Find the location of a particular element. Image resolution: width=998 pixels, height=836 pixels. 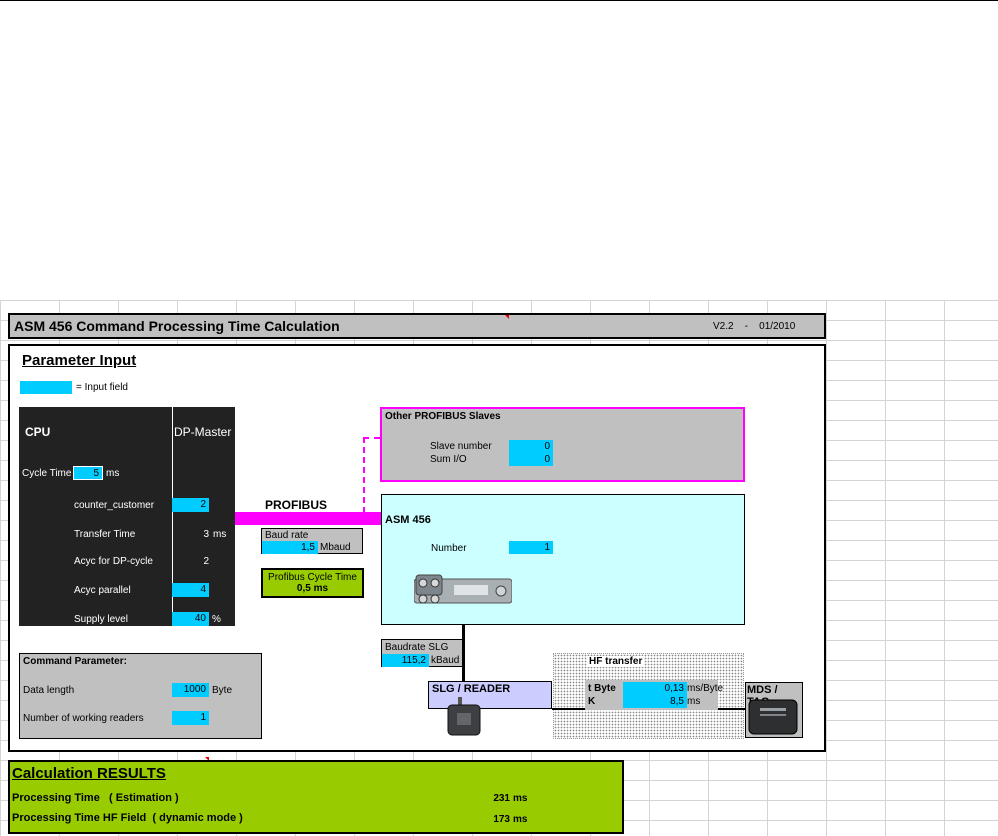

acyc-dp-cycle-value: 2 is located at coordinates (206, 561).